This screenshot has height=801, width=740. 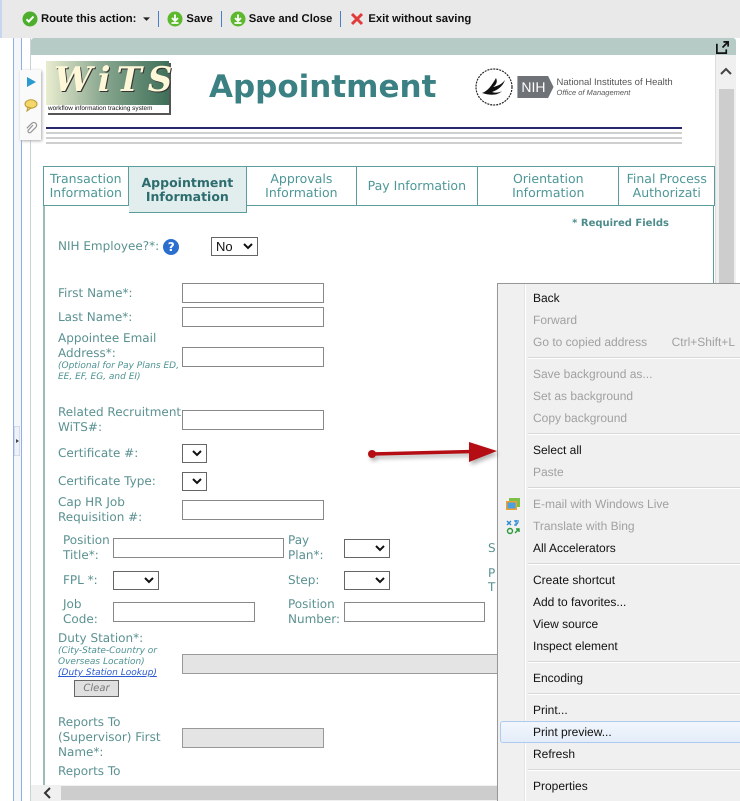 What do you see at coordinates (81, 580) in the screenshot?
I see `field-label: FPL *:` at bounding box center [81, 580].